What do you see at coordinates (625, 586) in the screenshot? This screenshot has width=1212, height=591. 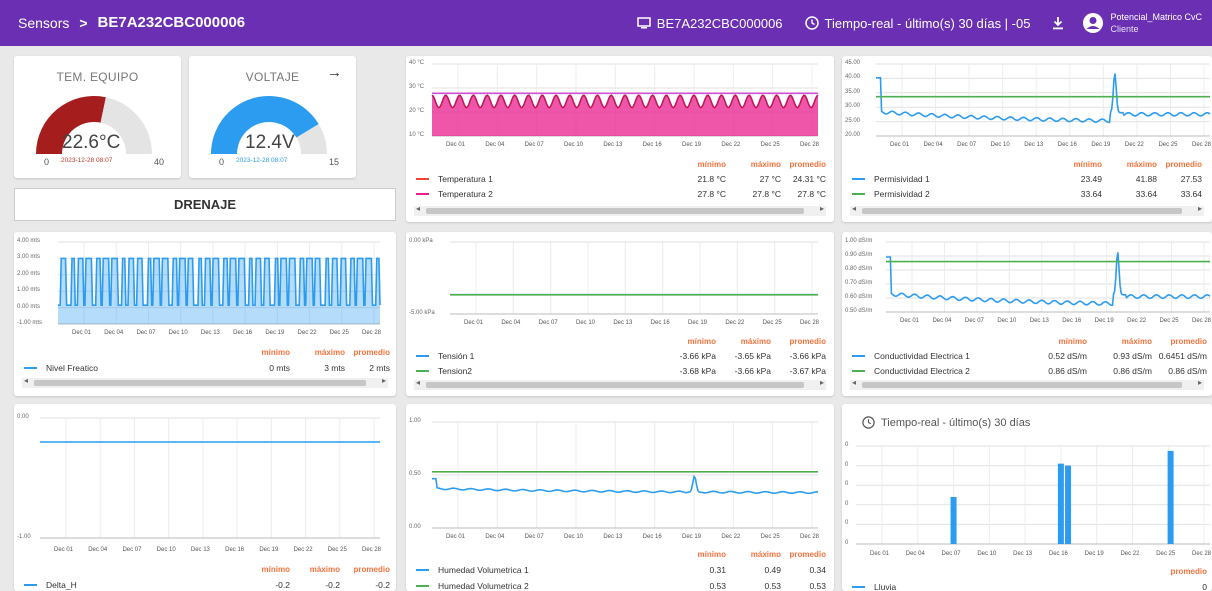 I see `legend-row: Humedad Volumetrica 2 0.53 0.53 0.53` at bounding box center [625, 586].